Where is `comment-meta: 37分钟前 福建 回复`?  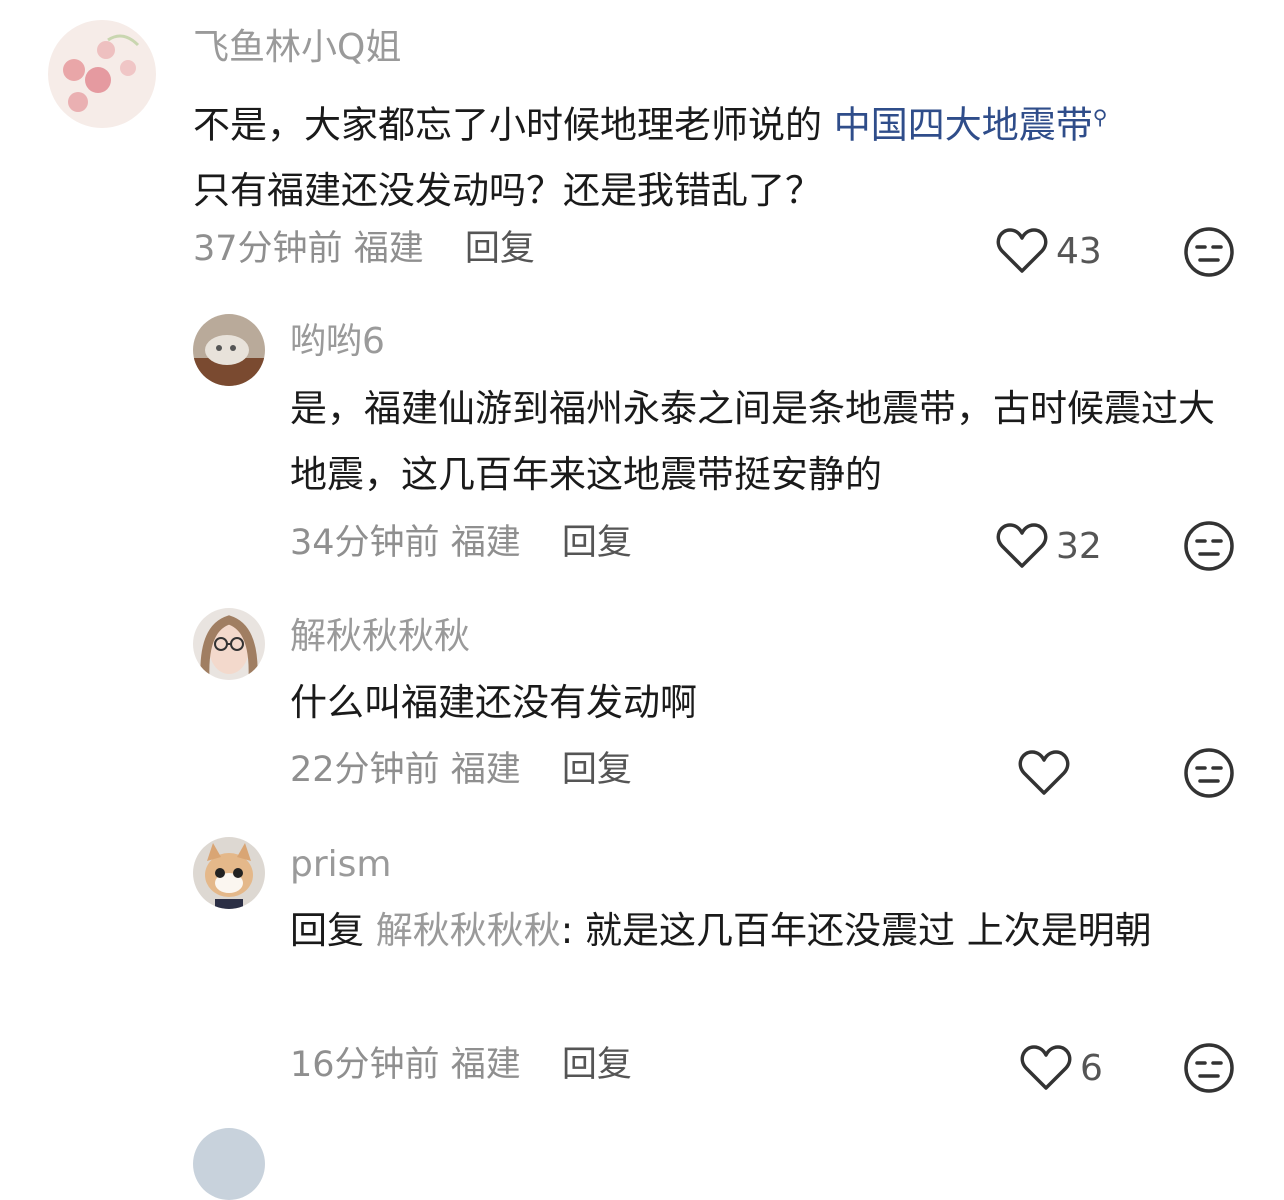 comment-meta: 37分钟前 福建 回复 is located at coordinates (364, 249).